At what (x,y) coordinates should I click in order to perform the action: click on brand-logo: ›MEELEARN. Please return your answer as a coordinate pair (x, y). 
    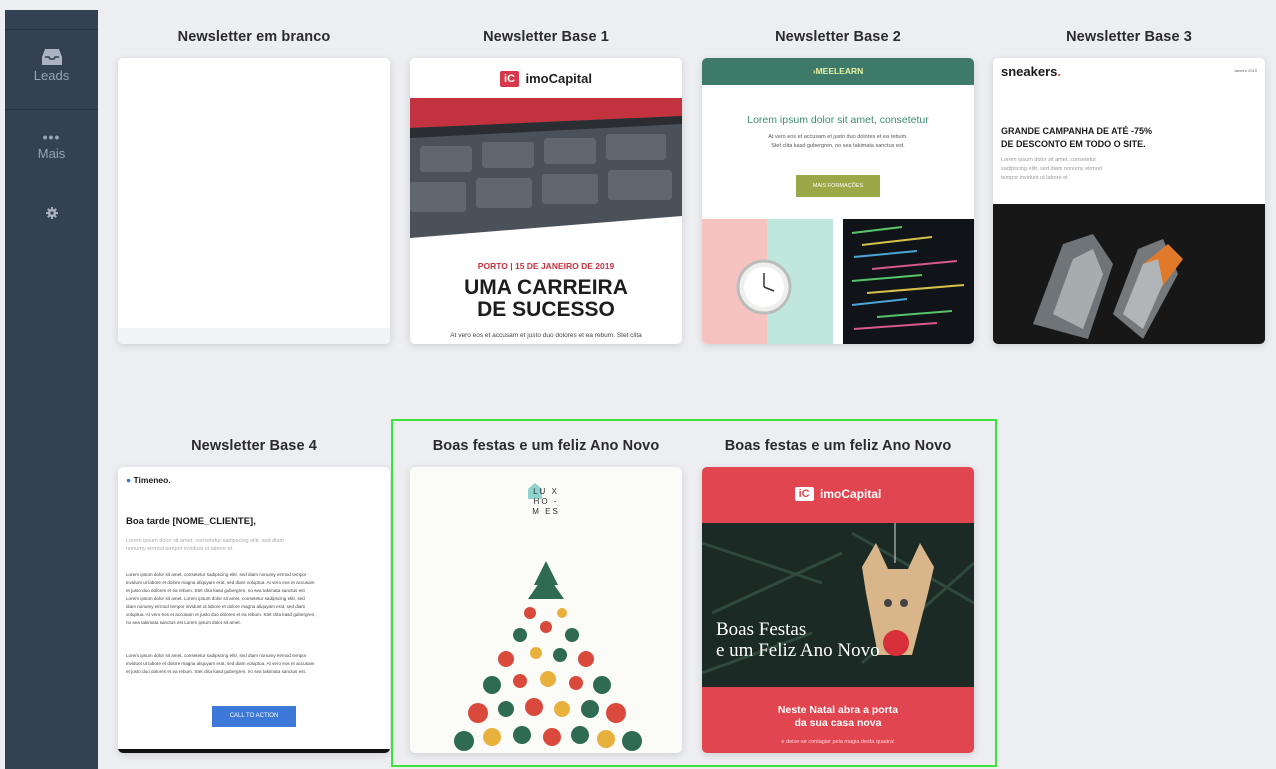
    Looking at the image, I should click on (838, 71).